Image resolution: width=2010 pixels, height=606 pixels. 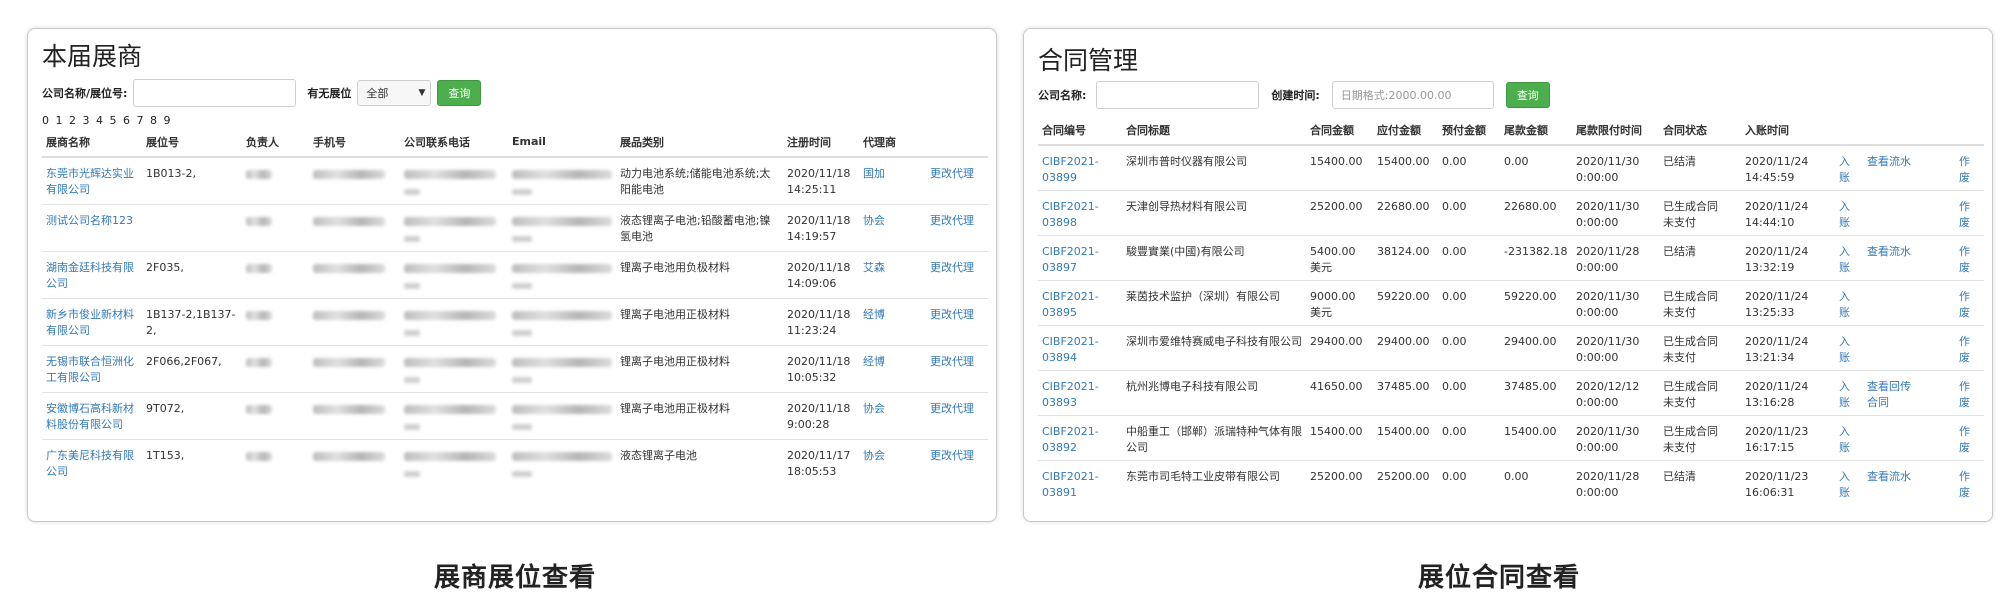 I want to click on column-header: 合同状态, so click(x=1700, y=130).